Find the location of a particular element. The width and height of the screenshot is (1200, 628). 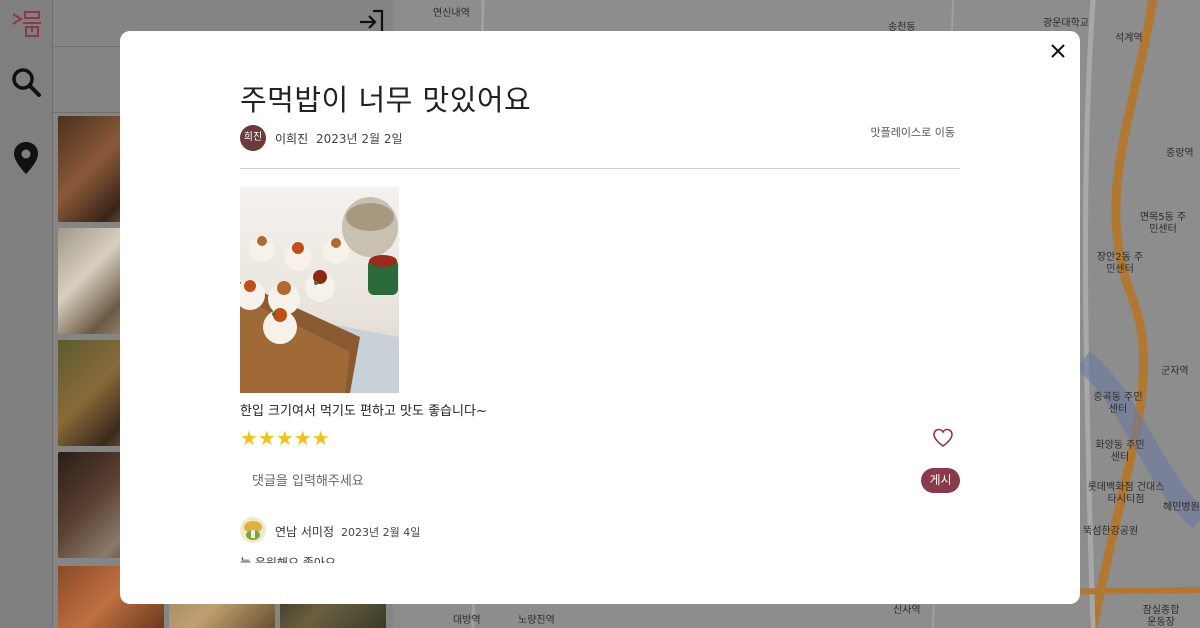

comment-author: 연남 서미정 is located at coordinates (304, 531).